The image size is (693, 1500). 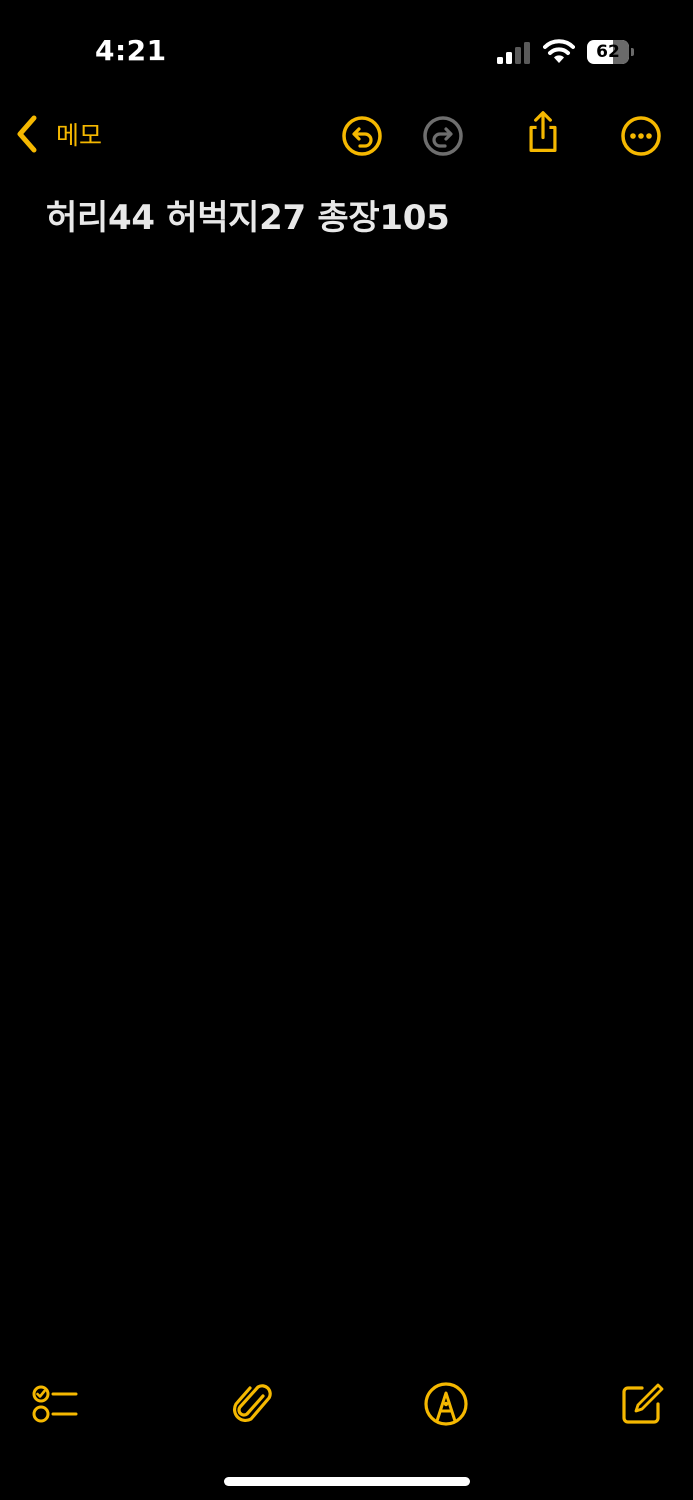 What do you see at coordinates (27, 134) in the screenshot?
I see `chevron-left-icon` at bounding box center [27, 134].